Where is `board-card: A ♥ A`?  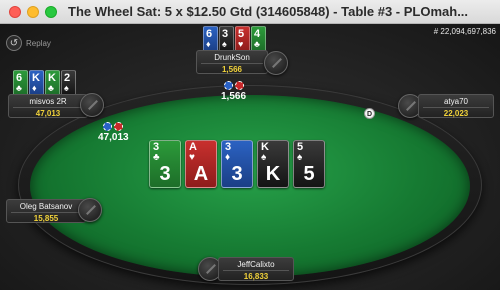
board-card: A ♥ A is located at coordinates (201, 164).